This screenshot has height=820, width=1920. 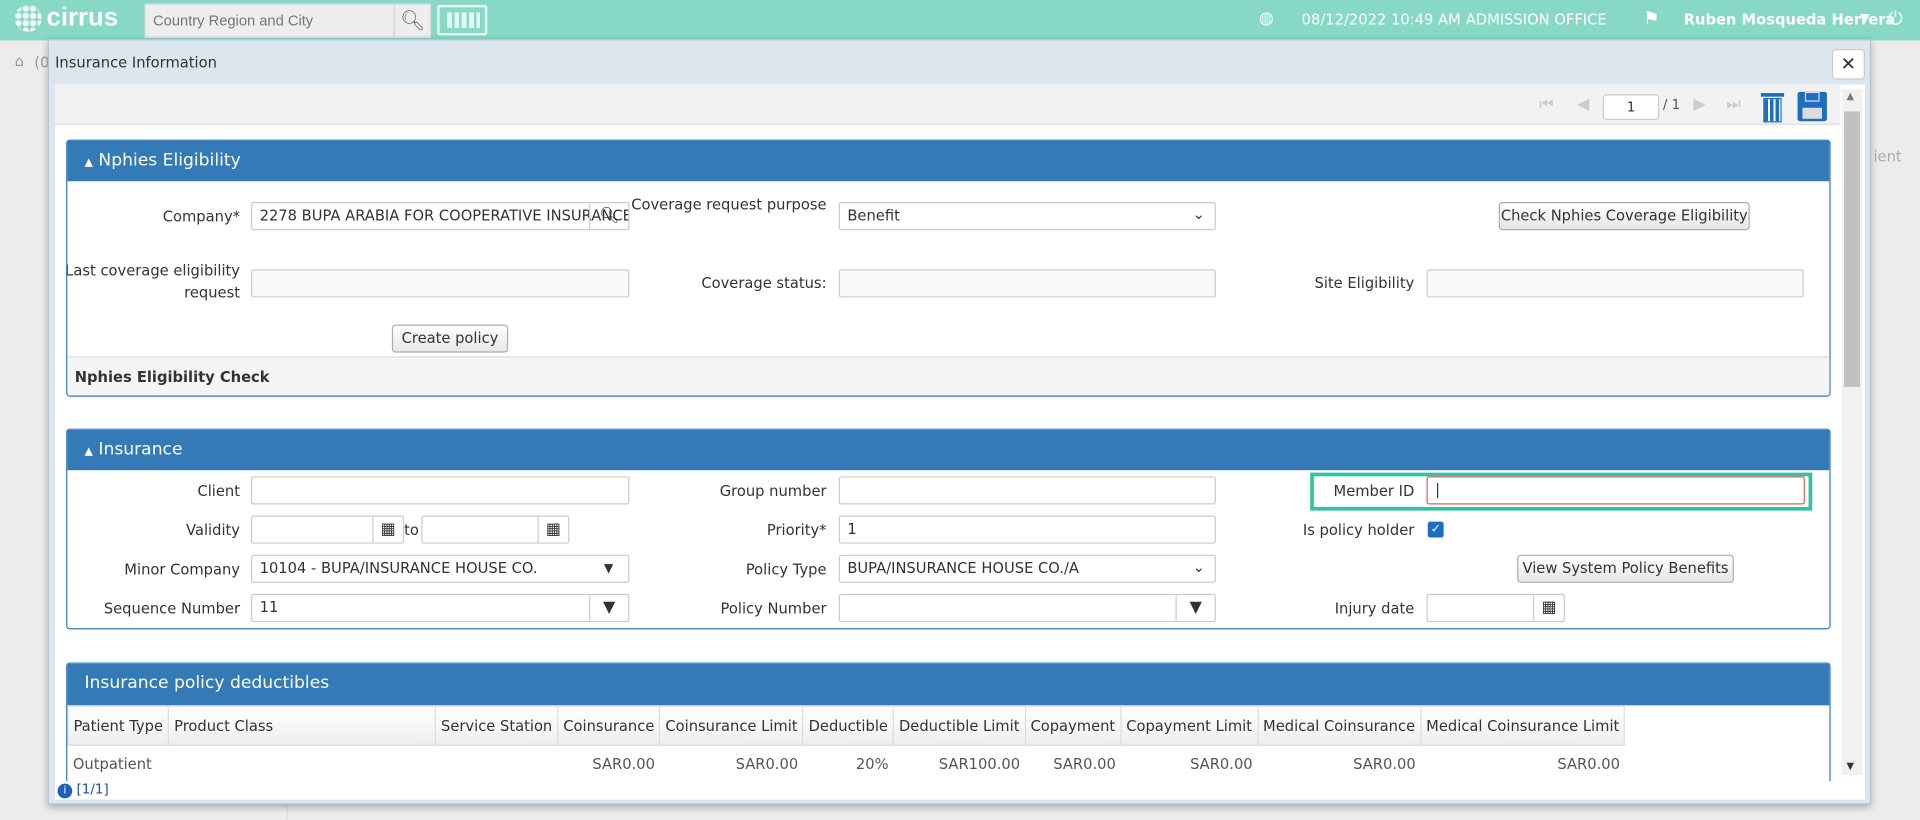 I want to click on client-label: Client, so click(x=219, y=491).